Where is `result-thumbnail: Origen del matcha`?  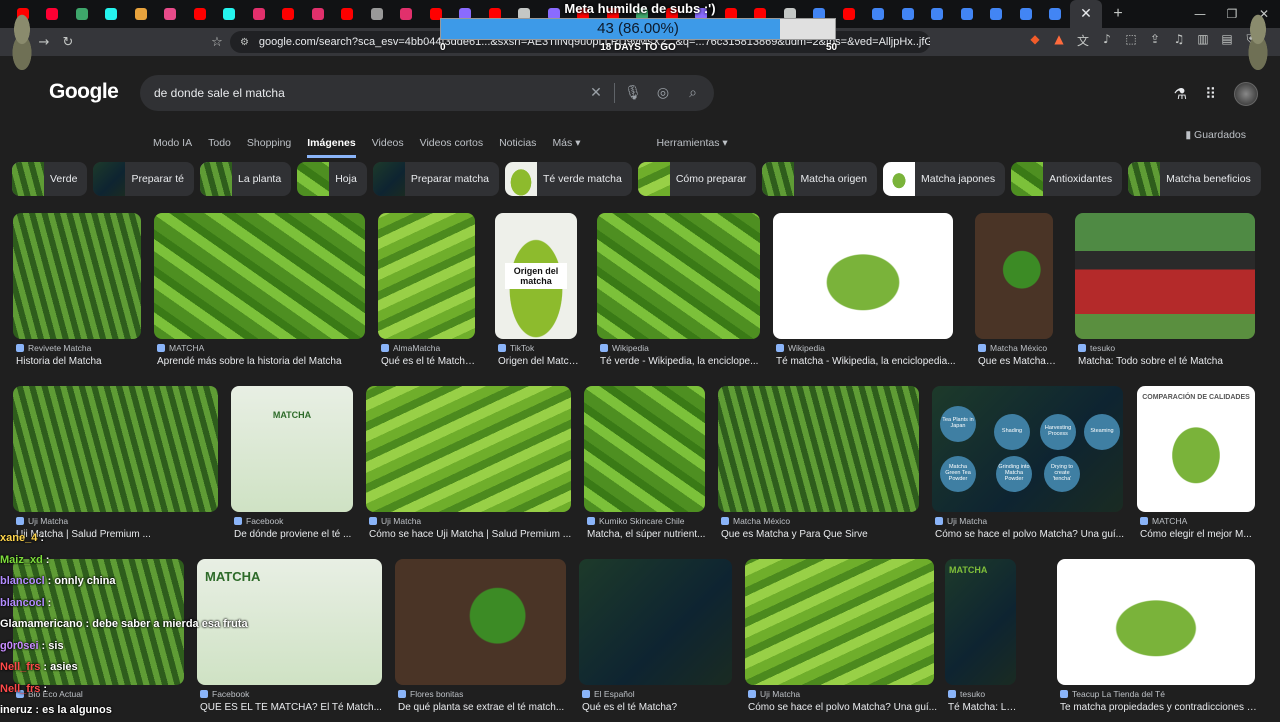
result-thumbnail: Origen del matcha is located at coordinates (536, 276).